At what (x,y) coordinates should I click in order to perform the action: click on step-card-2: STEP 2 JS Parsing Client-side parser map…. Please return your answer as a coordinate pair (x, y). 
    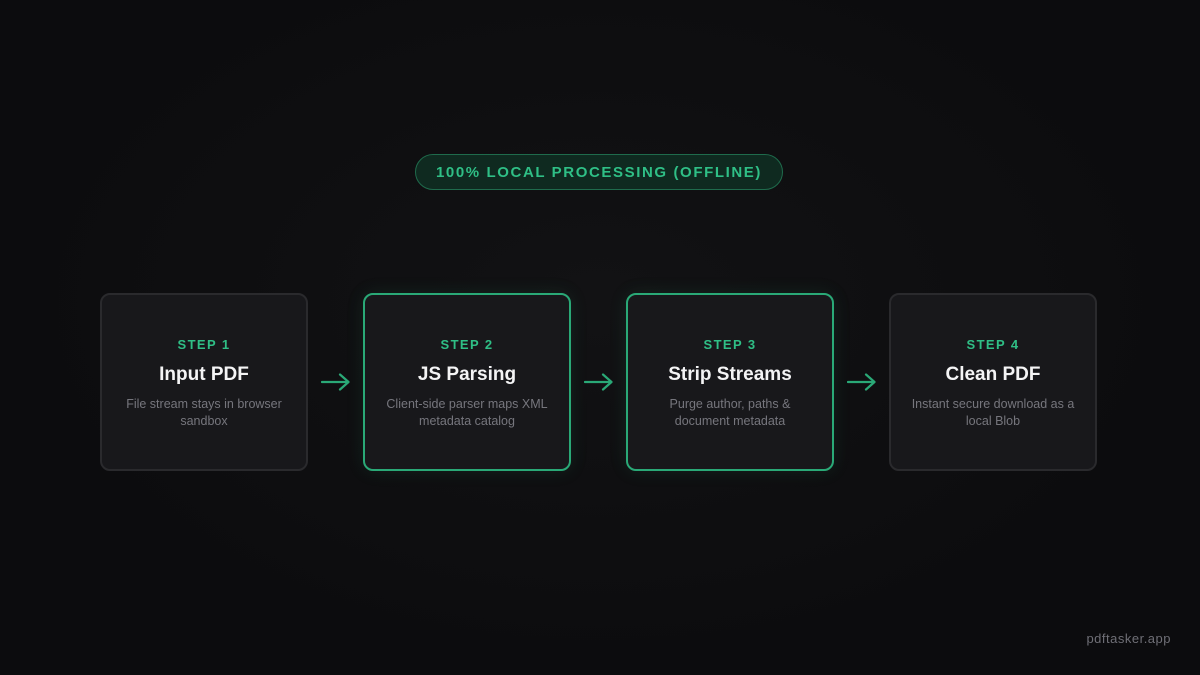
    Looking at the image, I should click on (467, 382).